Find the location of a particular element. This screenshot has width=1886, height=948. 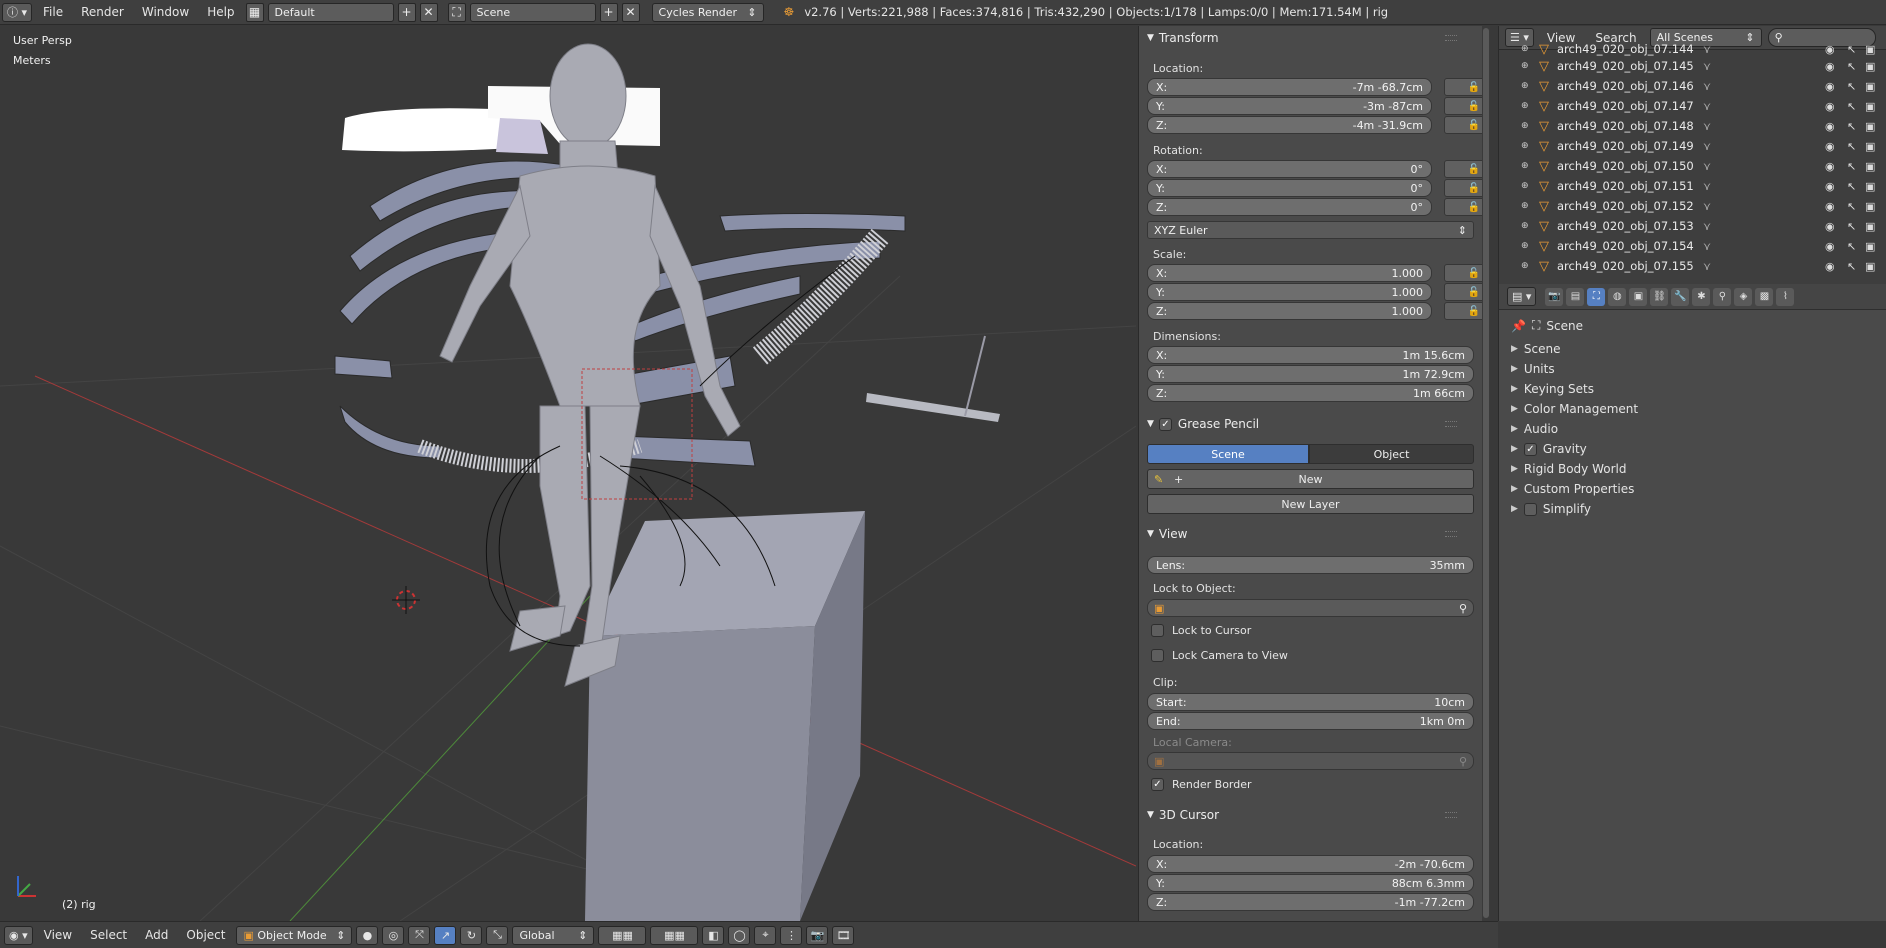

panel-color-management: ▶ Color Management is located at coordinates (1574, 409).